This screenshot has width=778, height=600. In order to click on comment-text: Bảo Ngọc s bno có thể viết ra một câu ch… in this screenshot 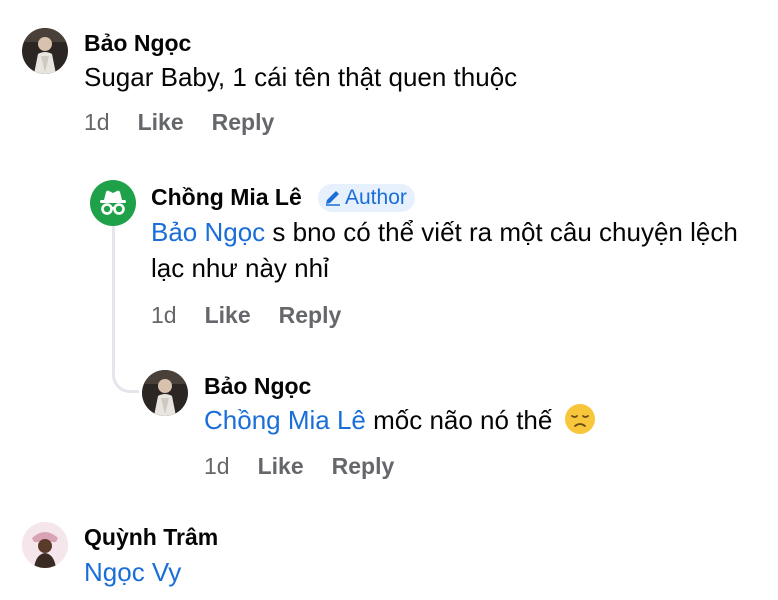, I will do `click(456, 250)`.